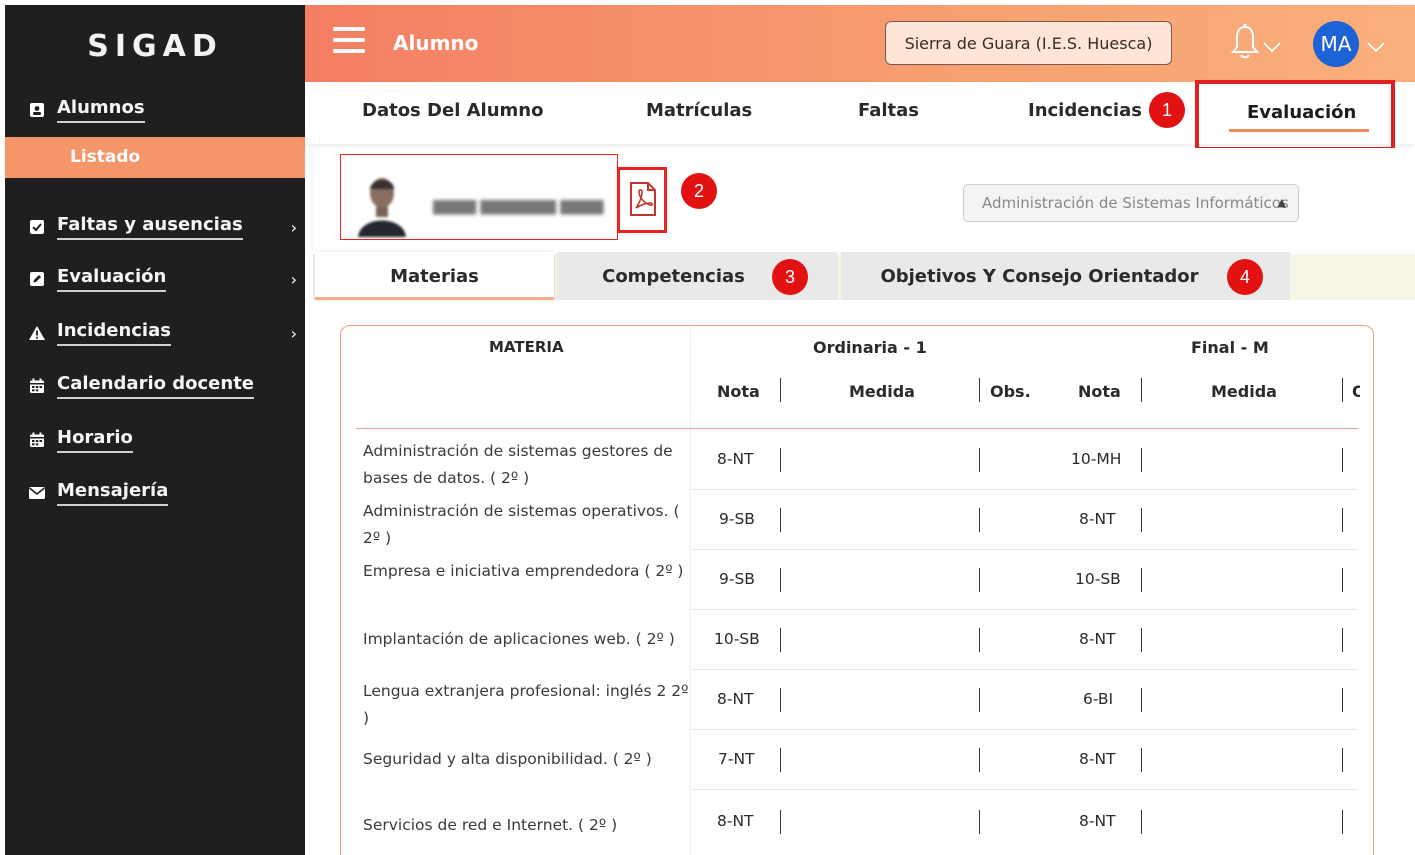  I want to click on sidebar-item-incidencias: Incidencias ›, so click(155, 333).